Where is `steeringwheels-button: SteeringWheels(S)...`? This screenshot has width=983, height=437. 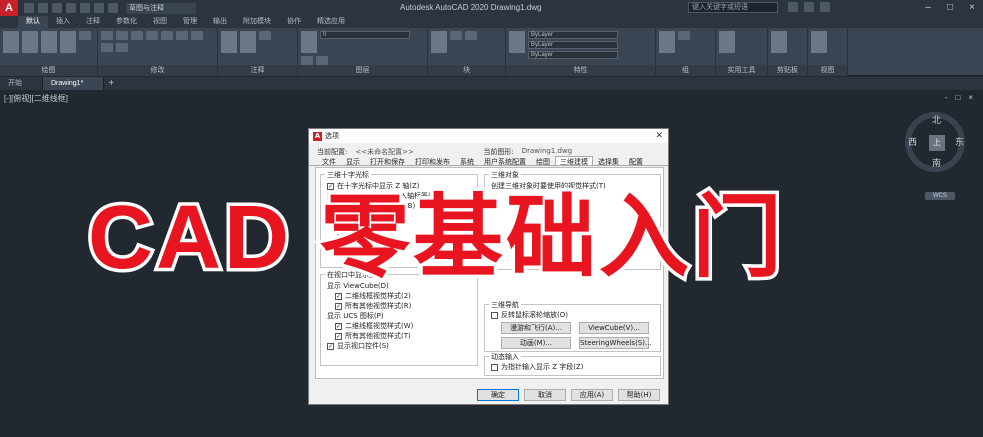
steeringwheels-button: SteeringWheels(S)... is located at coordinates (615, 343).